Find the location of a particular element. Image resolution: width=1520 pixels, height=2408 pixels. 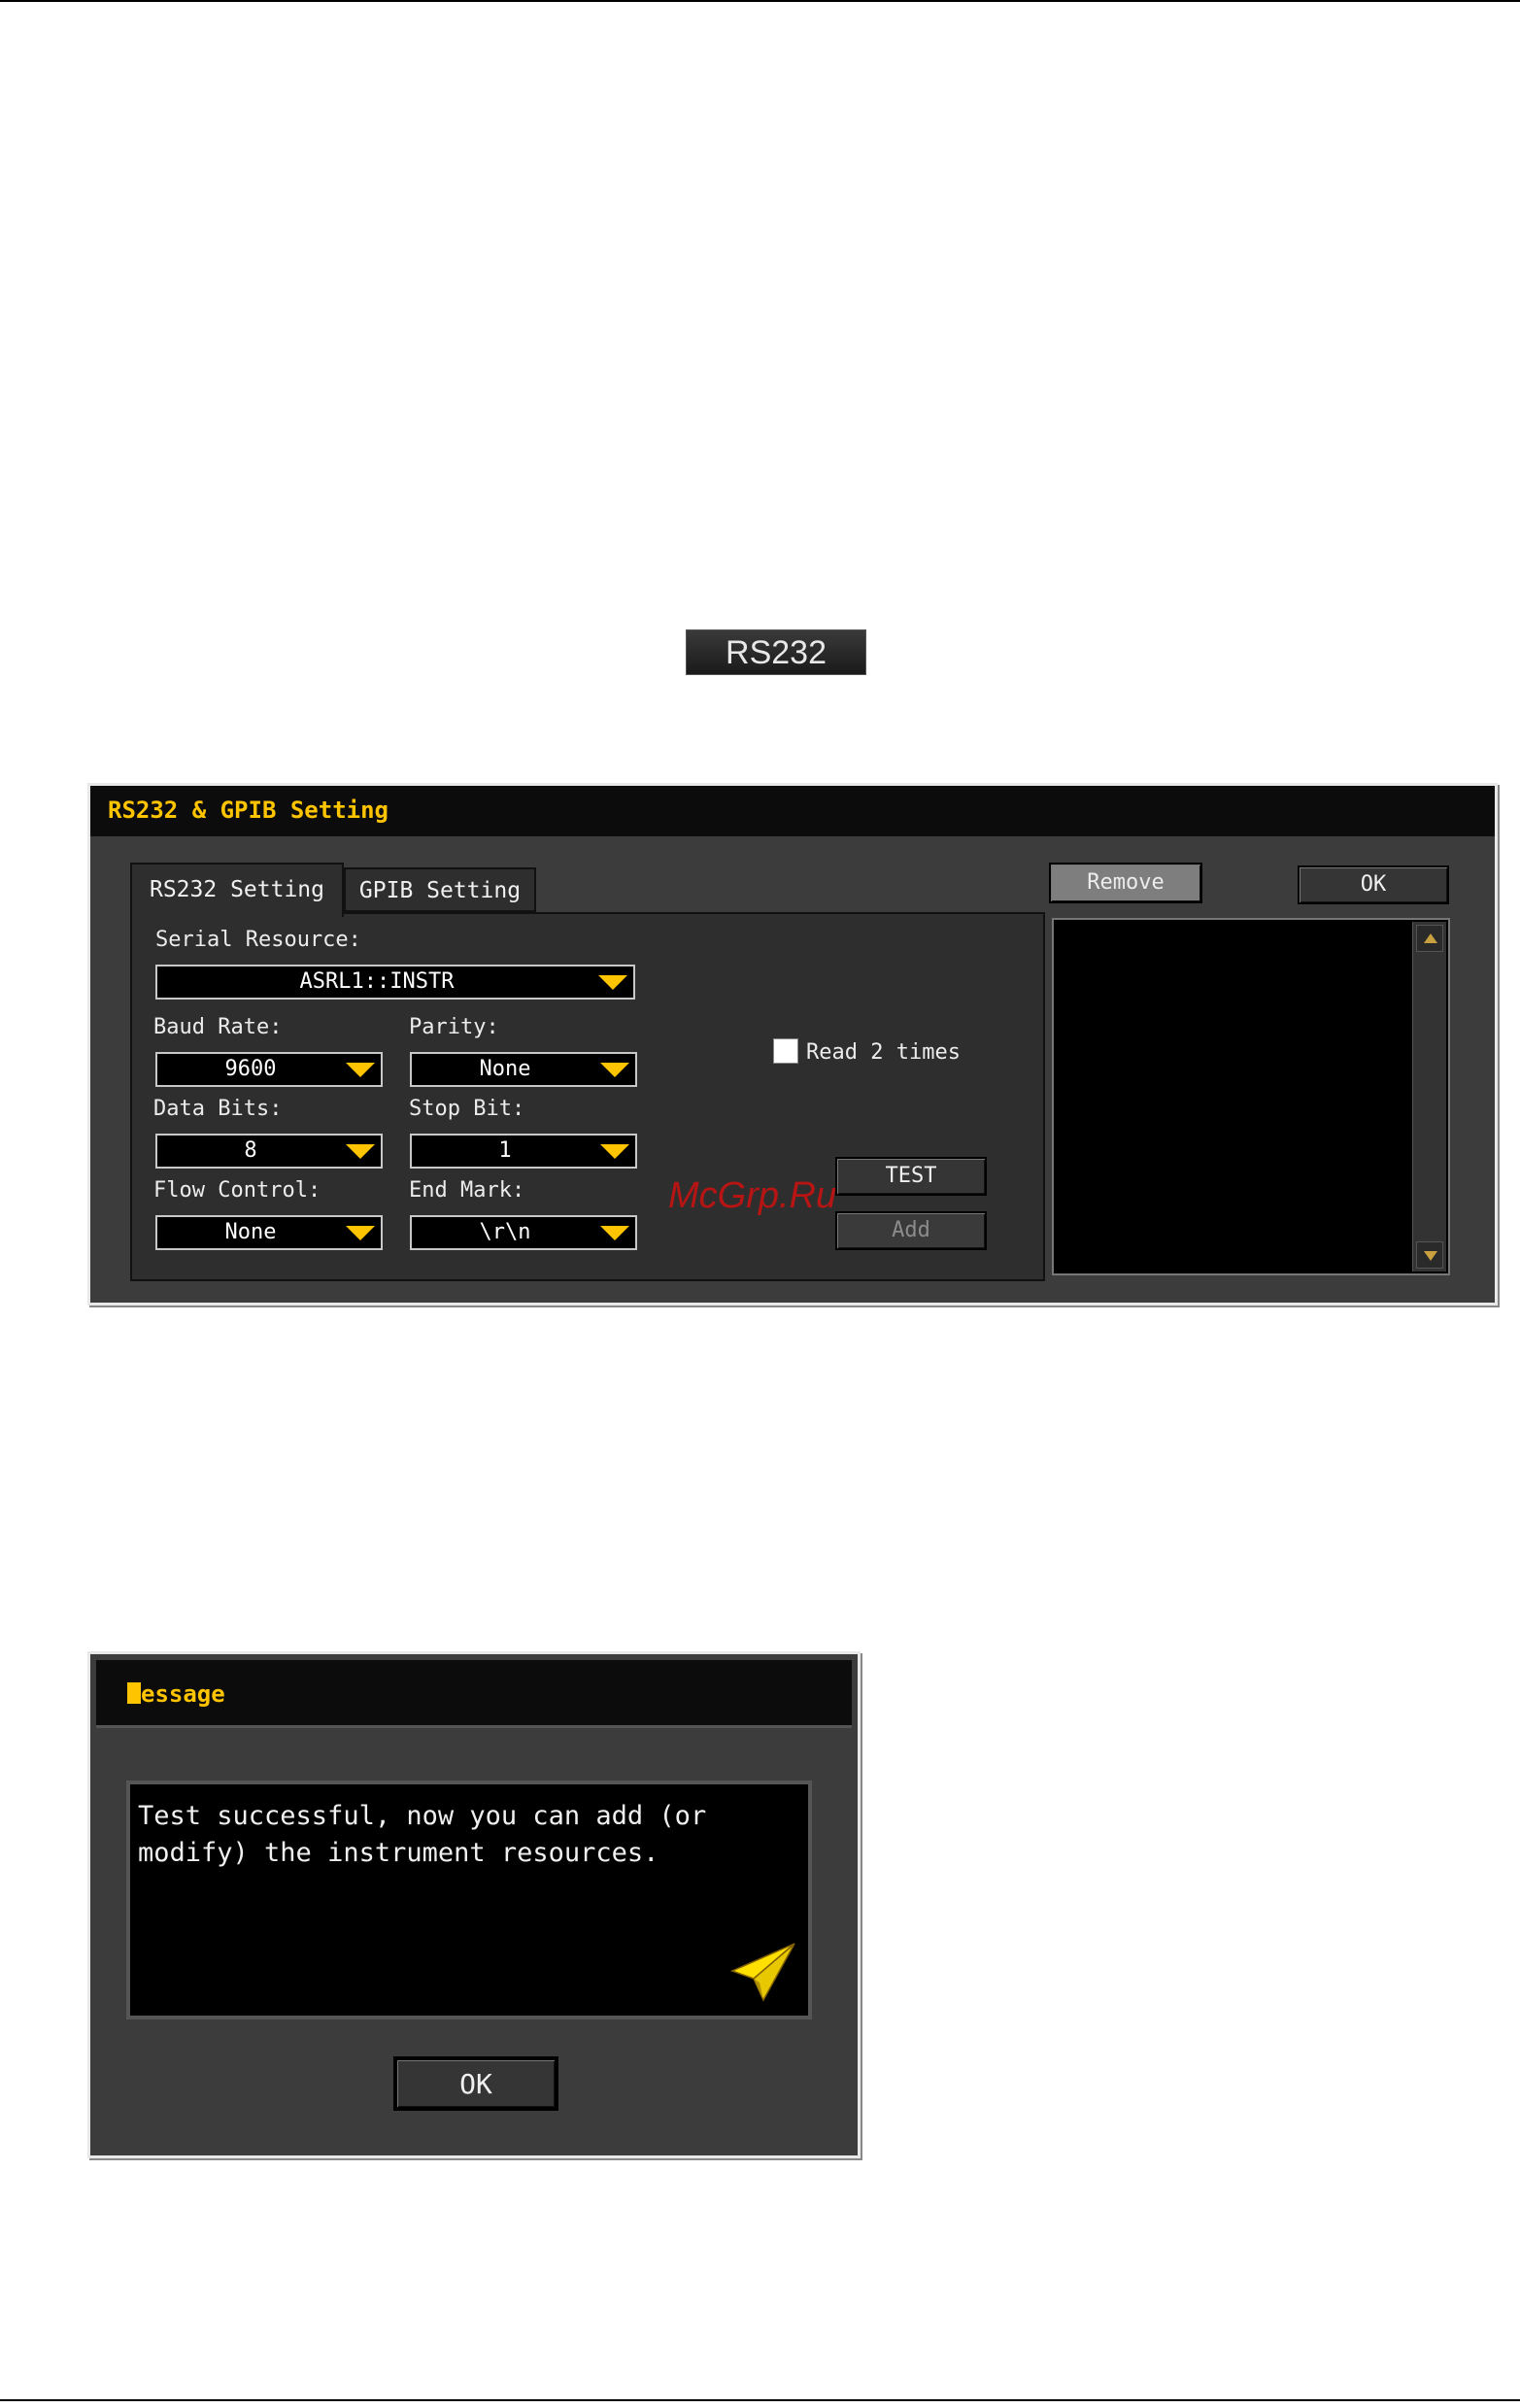

baud-rate-select: 9600 is located at coordinates (269, 1069).